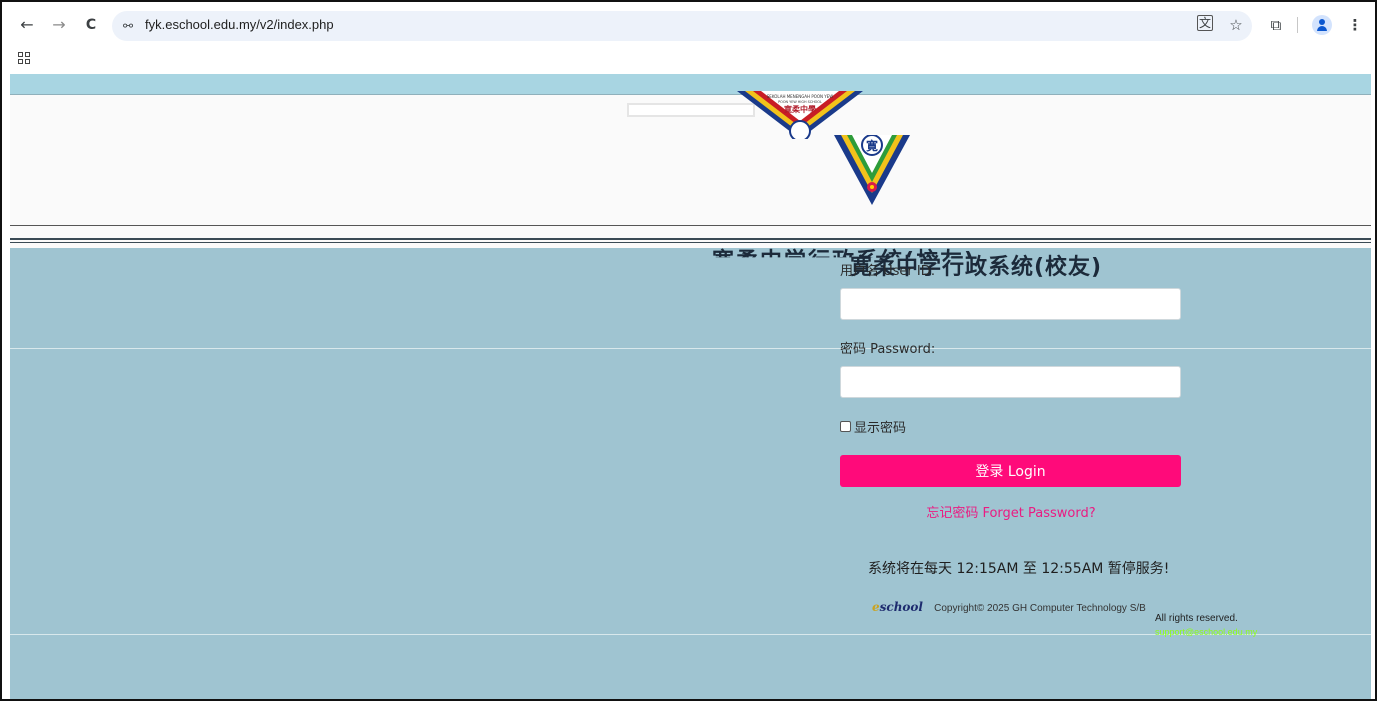 The width and height of the screenshot is (1377, 701). Describe the element at coordinates (1236, 25) in the screenshot. I see `star-icon: ☆` at that location.